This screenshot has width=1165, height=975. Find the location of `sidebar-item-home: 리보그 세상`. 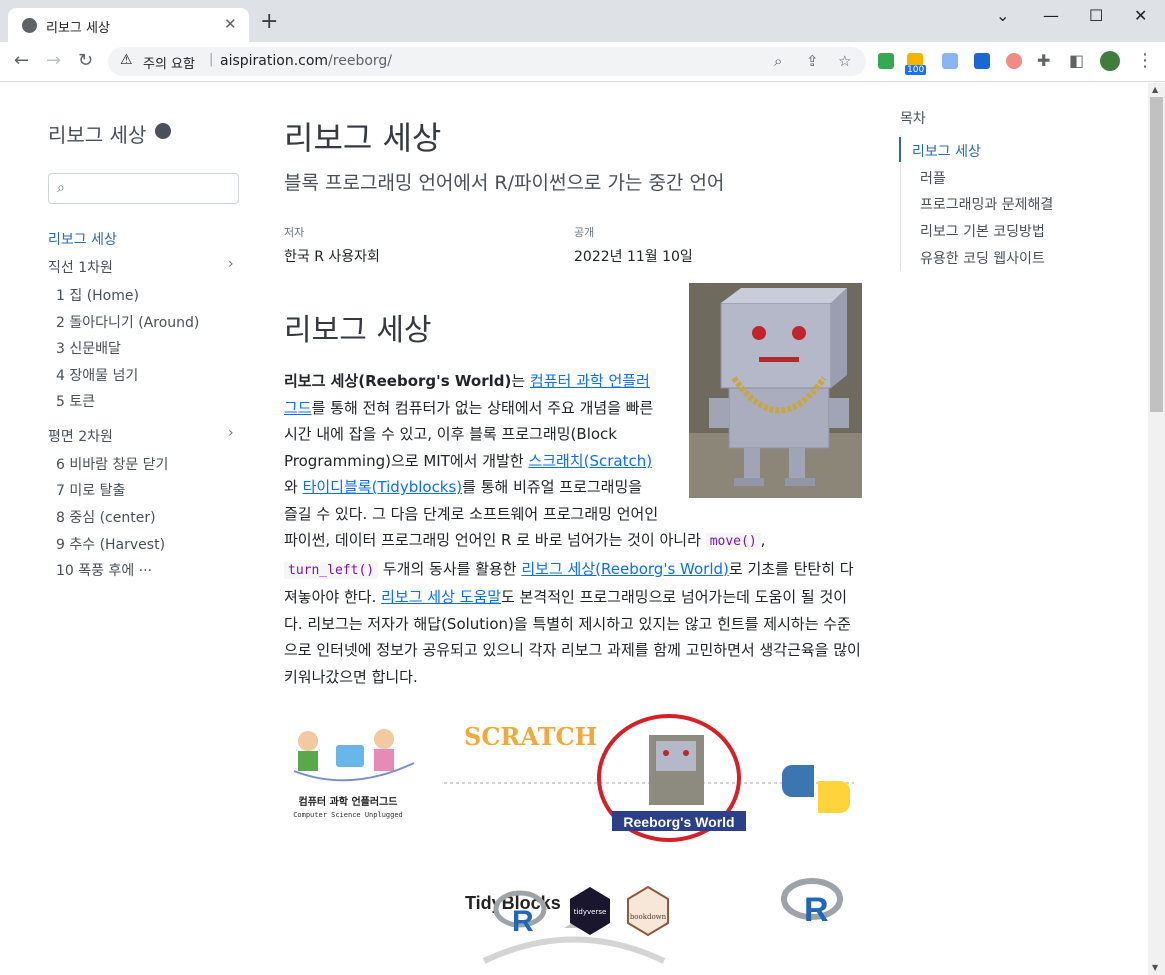

sidebar-item-home: 리보그 세상 is located at coordinates (82, 239).